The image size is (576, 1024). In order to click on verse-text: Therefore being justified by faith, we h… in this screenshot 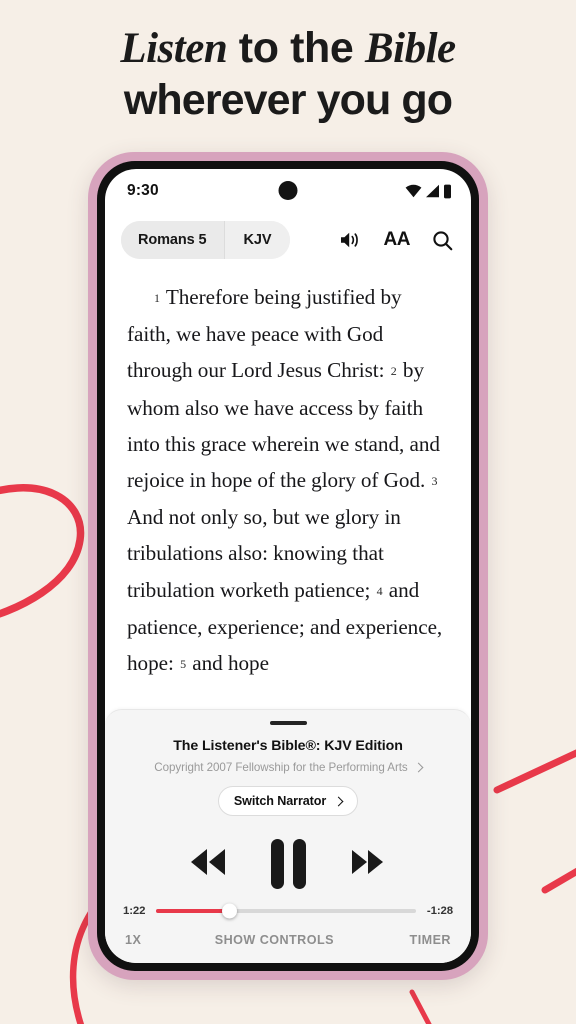, I will do `click(264, 334)`.